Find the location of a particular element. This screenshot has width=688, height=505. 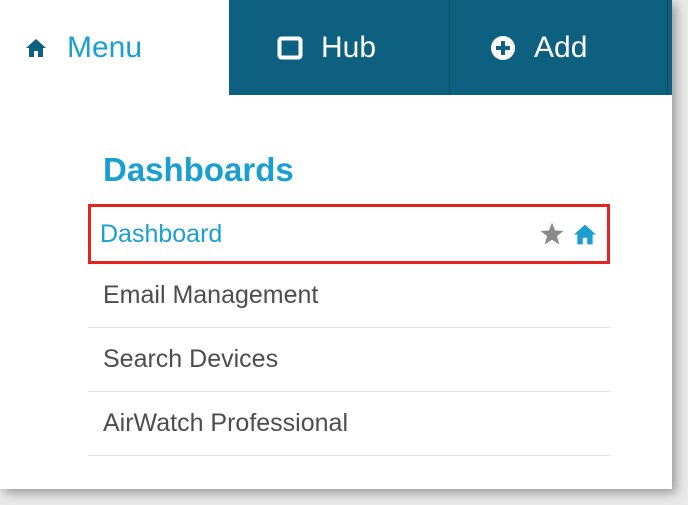

tab-add-label: Add is located at coordinates (561, 47).